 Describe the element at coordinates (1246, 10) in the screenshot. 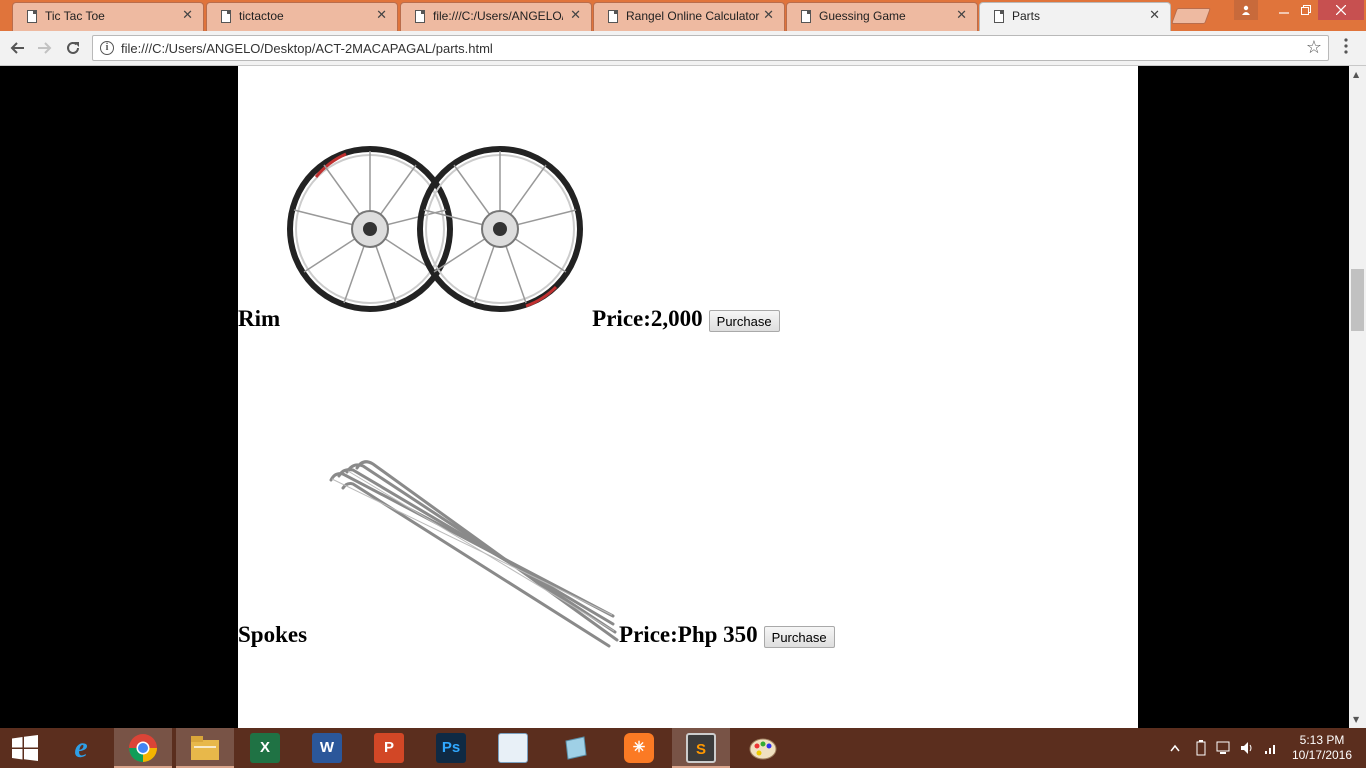

I see `profile-icon` at that location.